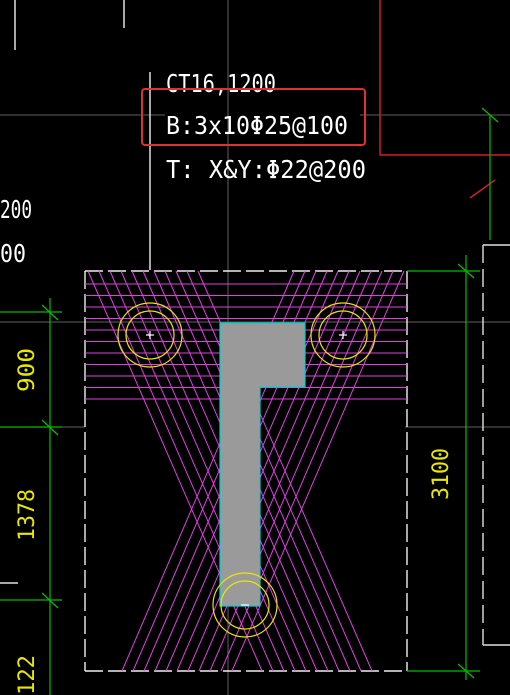 This screenshot has width=510, height=695. What do you see at coordinates (221, 83) in the screenshot?
I see `annotation-line-1: CT16,1200` at bounding box center [221, 83].